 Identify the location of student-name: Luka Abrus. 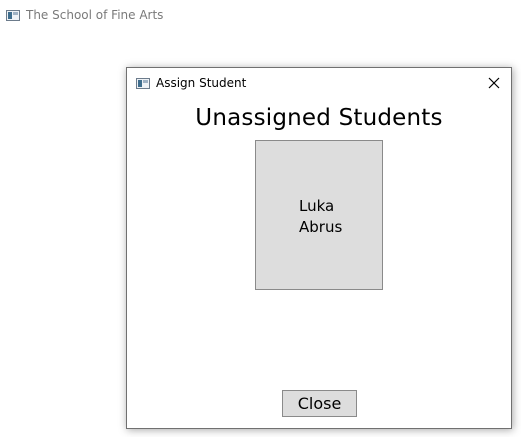
(320, 217).